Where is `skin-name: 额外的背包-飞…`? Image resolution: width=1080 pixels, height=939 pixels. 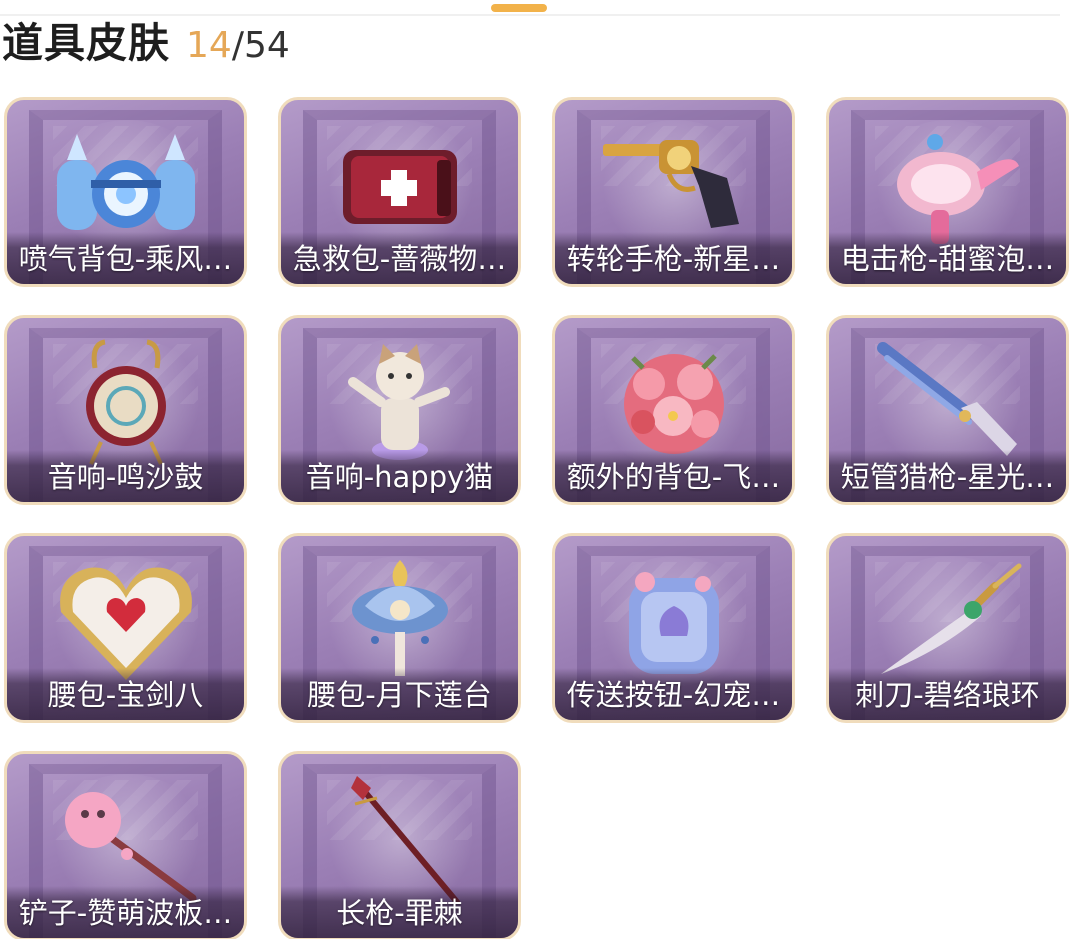 skin-name: 额外的背包-飞… is located at coordinates (673, 477).